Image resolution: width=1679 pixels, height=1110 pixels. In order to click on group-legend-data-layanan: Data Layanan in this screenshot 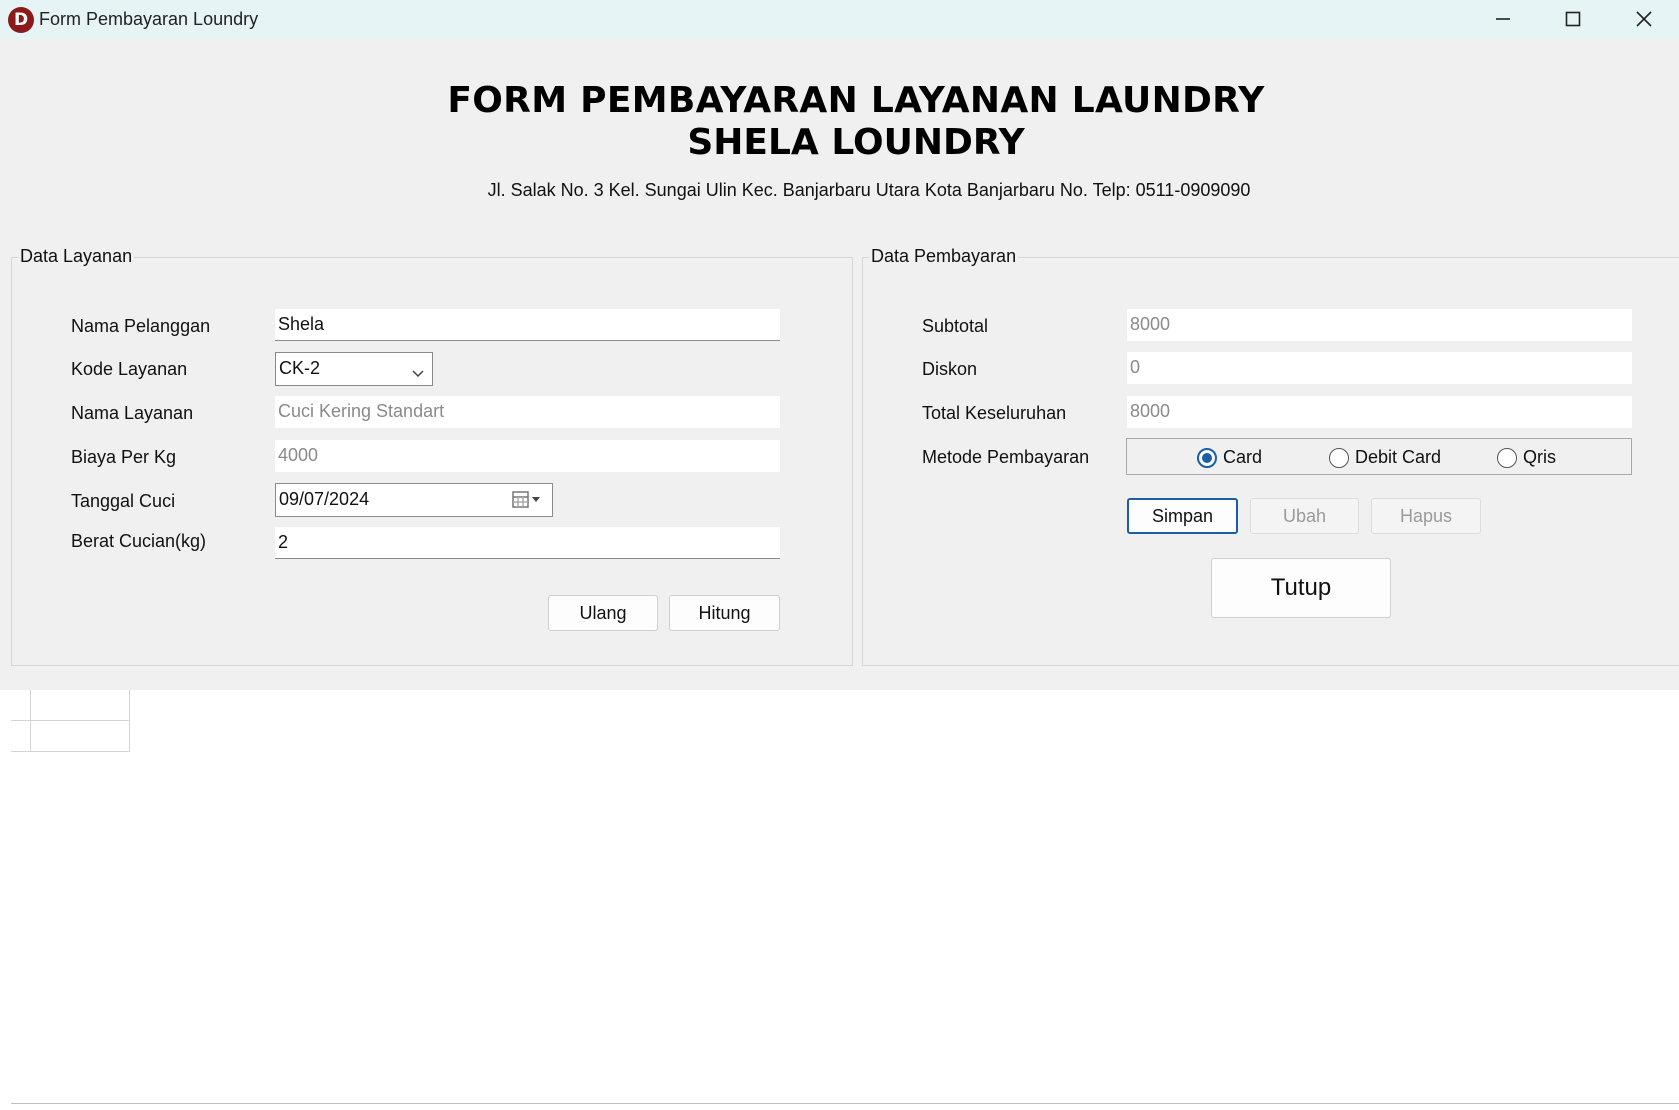, I will do `click(76, 256)`.